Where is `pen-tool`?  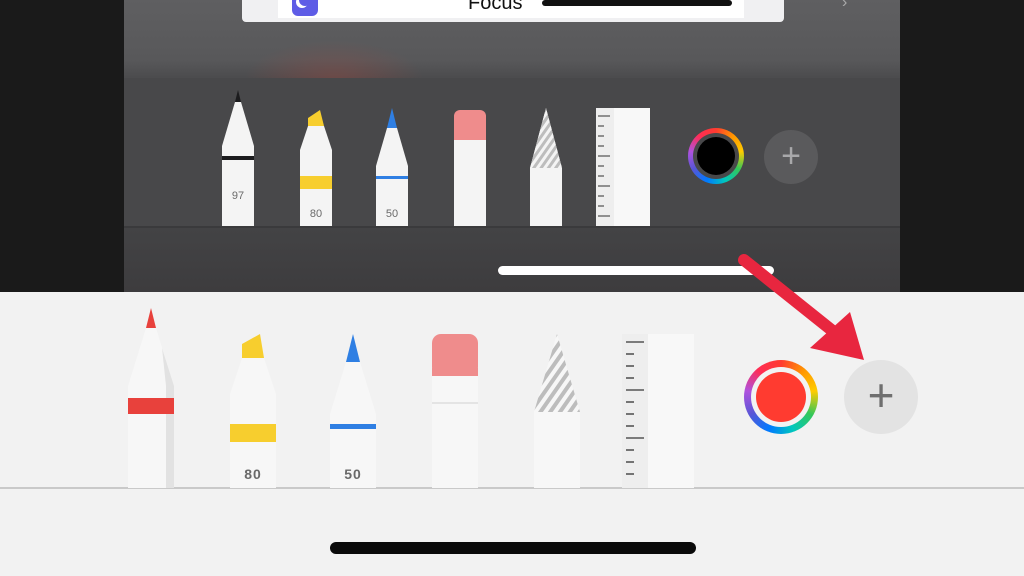 pen-tool is located at coordinates (151, 398).